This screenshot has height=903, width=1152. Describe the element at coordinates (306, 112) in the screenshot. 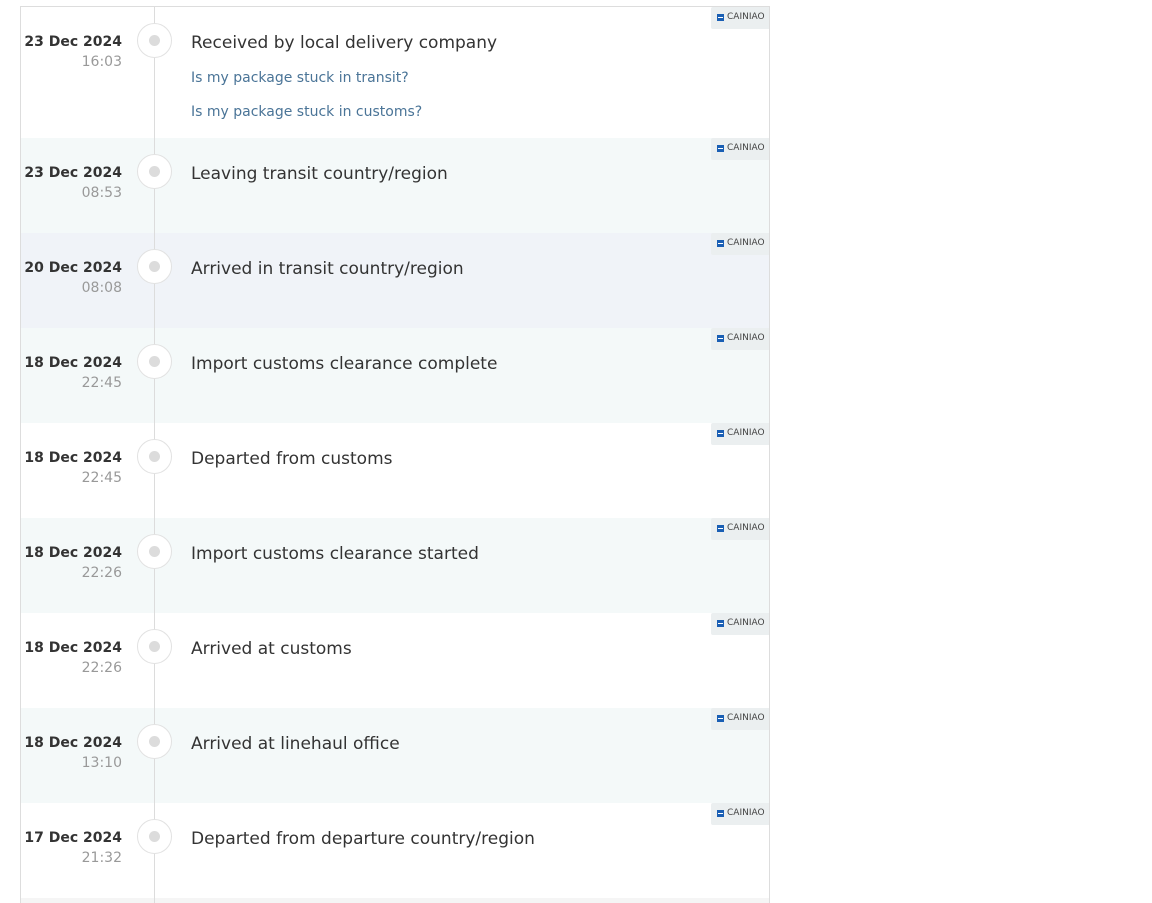

I see `stuck-in-customs-link: Is my package stuck in customs?` at that location.